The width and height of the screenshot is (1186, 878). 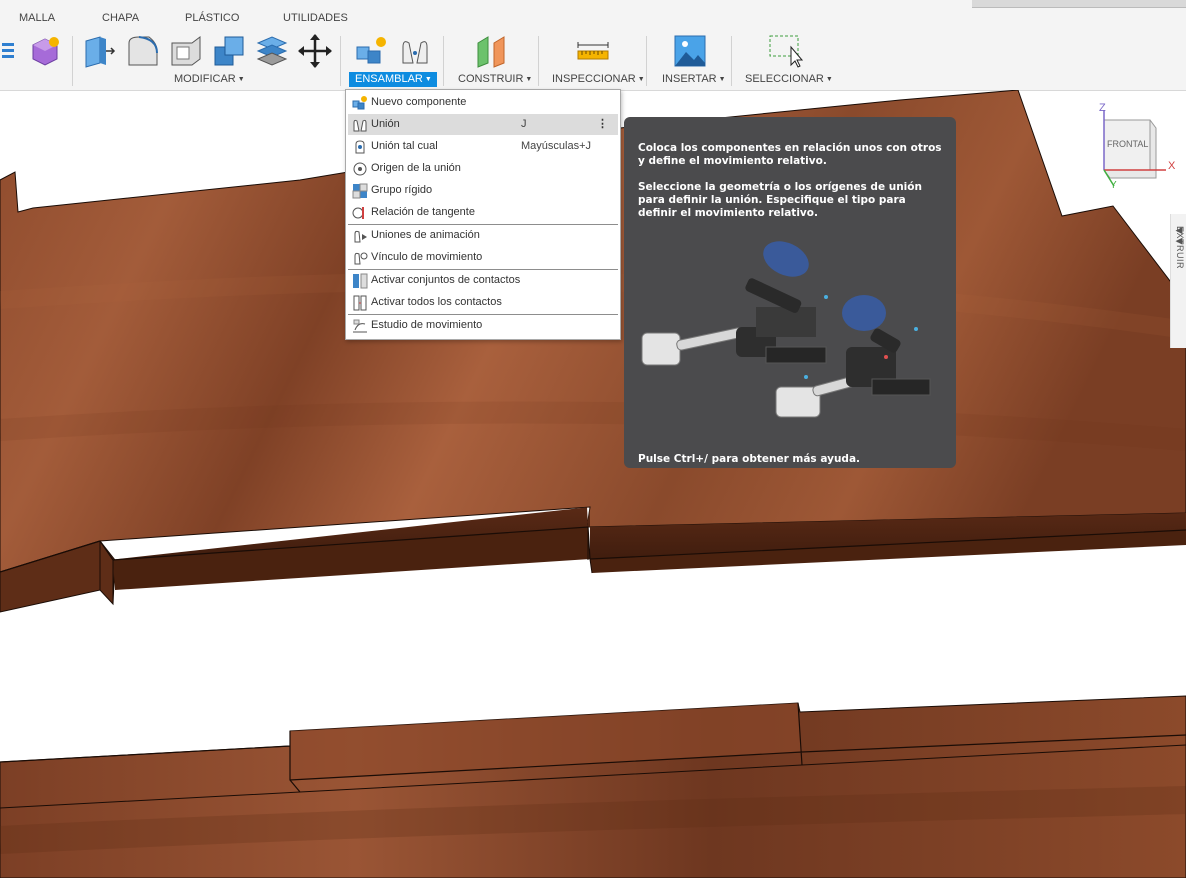 What do you see at coordinates (419, 102) in the screenshot?
I see `menu-item-label: Nuevo componente` at bounding box center [419, 102].